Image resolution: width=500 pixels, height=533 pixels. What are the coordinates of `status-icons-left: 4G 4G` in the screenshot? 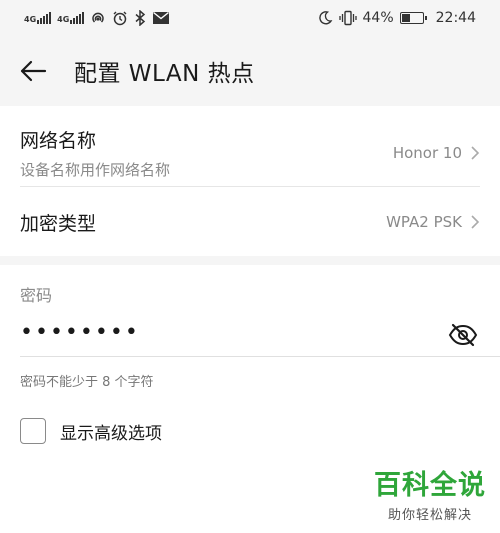 It's located at (97, 18).